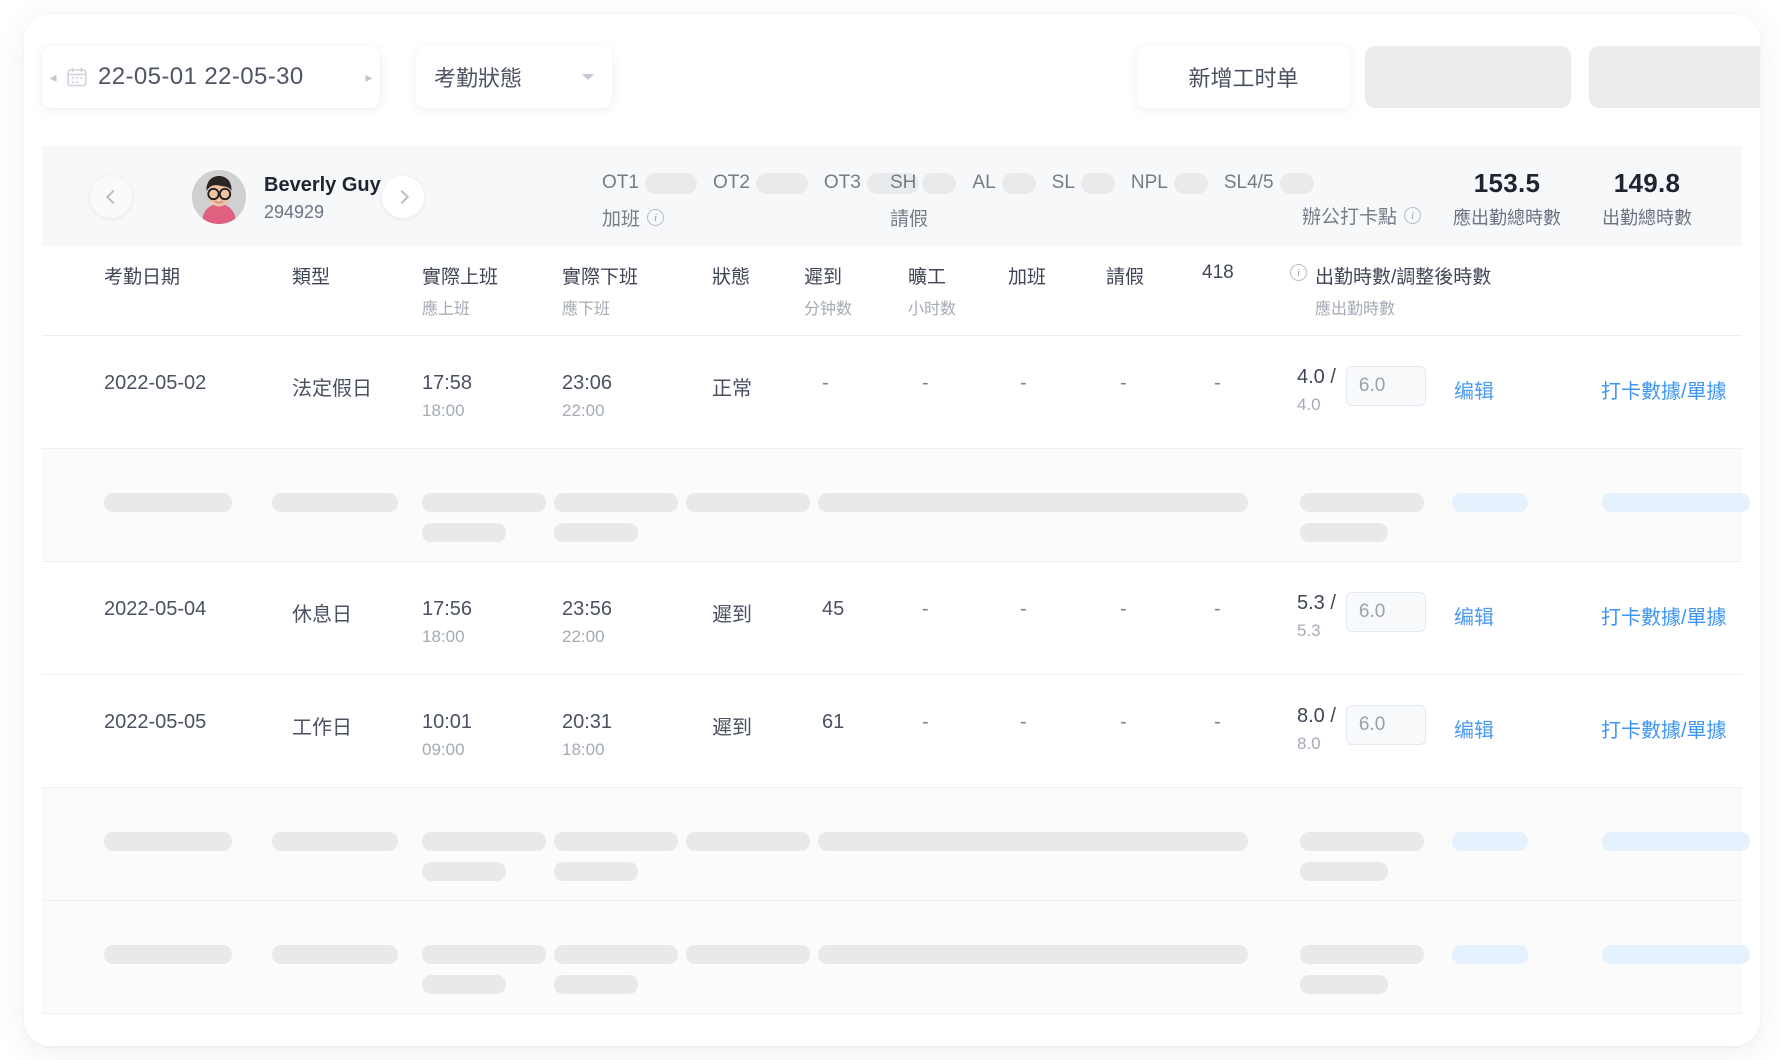  What do you see at coordinates (586, 309) in the screenshot?
I see `col-header-actual-out-sub: 應下班` at bounding box center [586, 309].